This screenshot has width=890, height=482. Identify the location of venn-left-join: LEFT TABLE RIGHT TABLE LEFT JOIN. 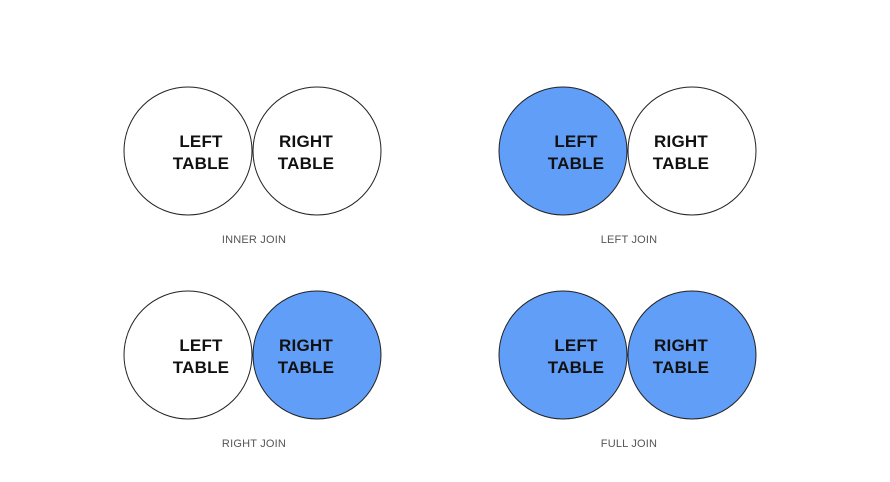
(627, 166).